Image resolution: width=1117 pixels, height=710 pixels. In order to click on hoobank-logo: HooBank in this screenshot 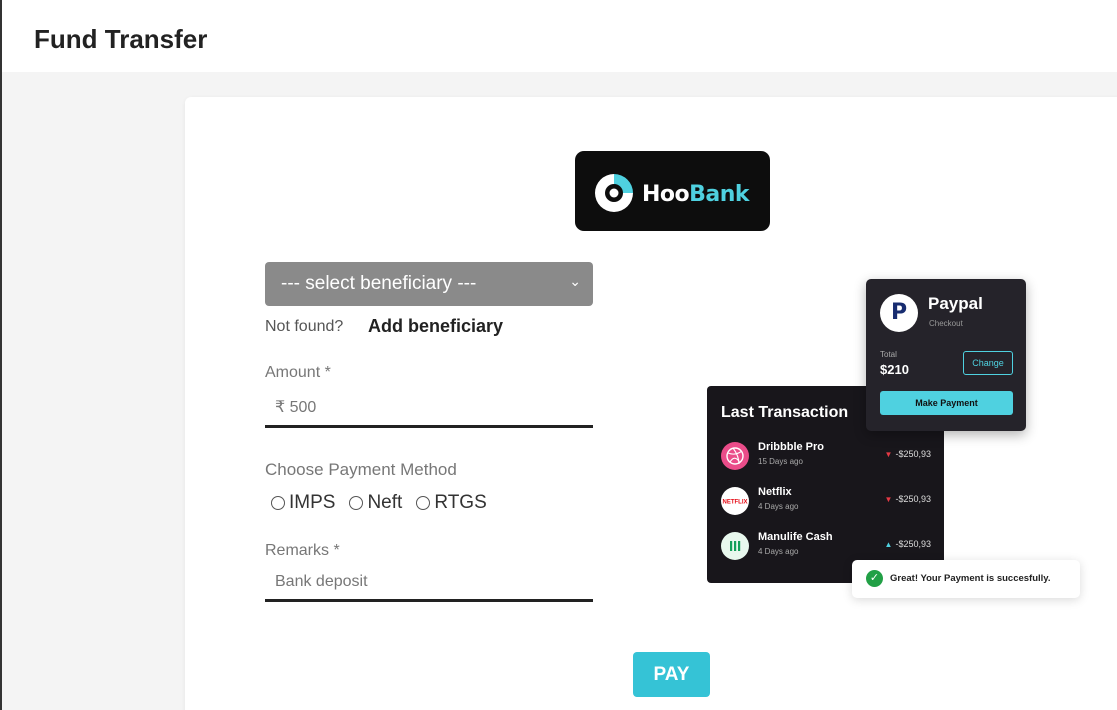, I will do `click(672, 191)`.